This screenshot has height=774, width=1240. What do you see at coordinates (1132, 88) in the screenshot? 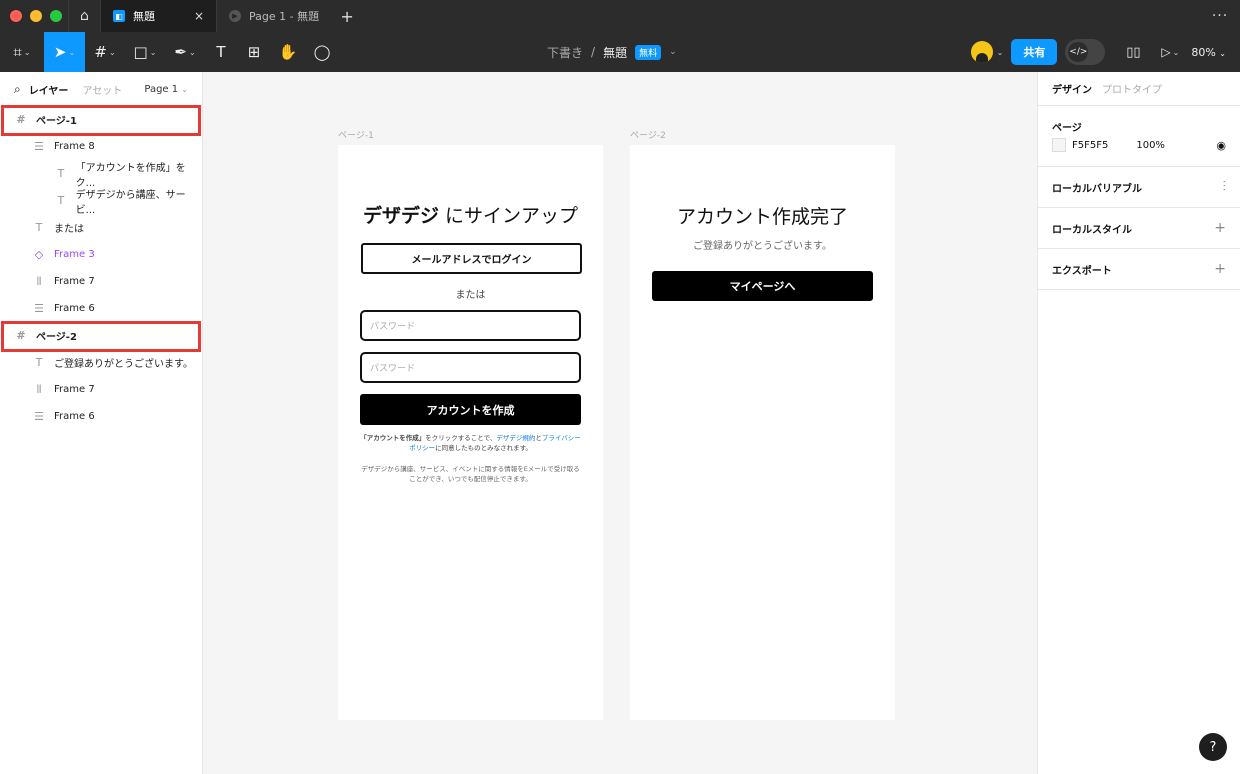
I see `tab-prototype: プロトタイプ` at bounding box center [1132, 88].